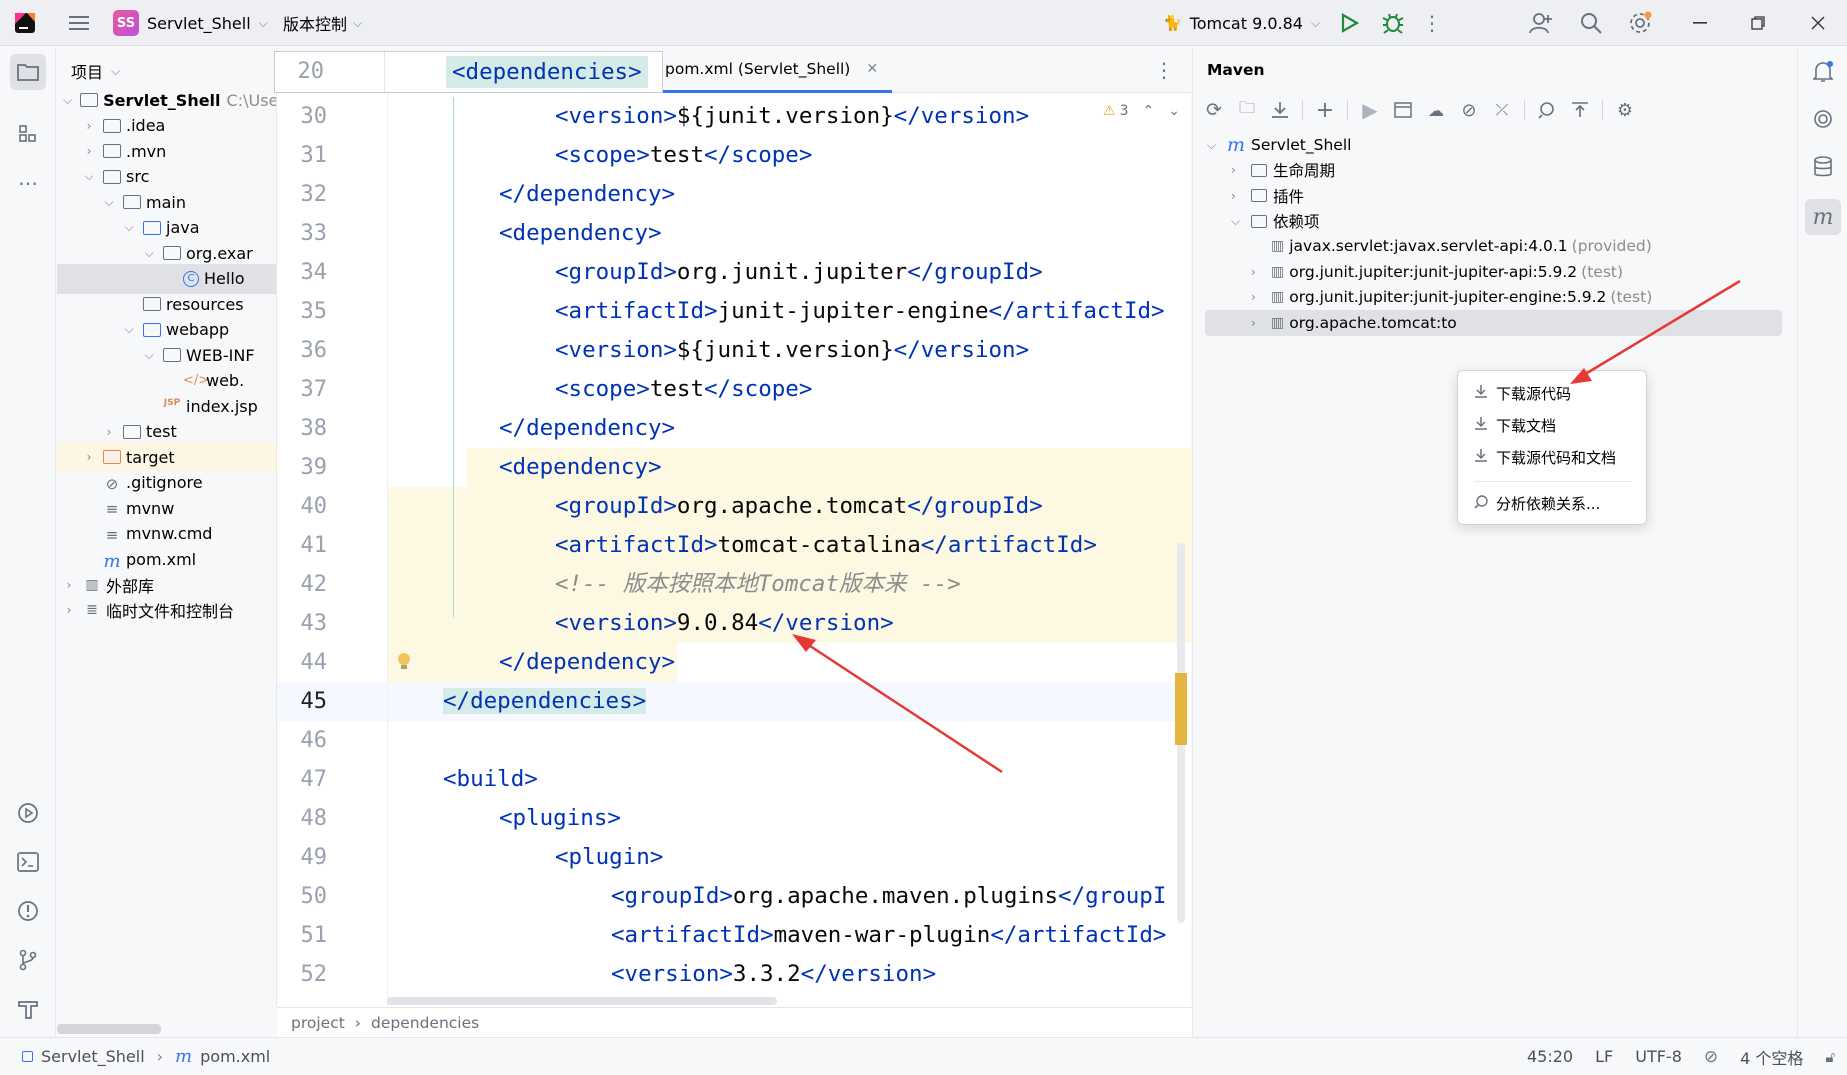 The width and height of the screenshot is (1847, 1075). Describe the element at coordinates (1830, 1057) in the screenshot. I see `lock-icon: 🔓︎` at that location.